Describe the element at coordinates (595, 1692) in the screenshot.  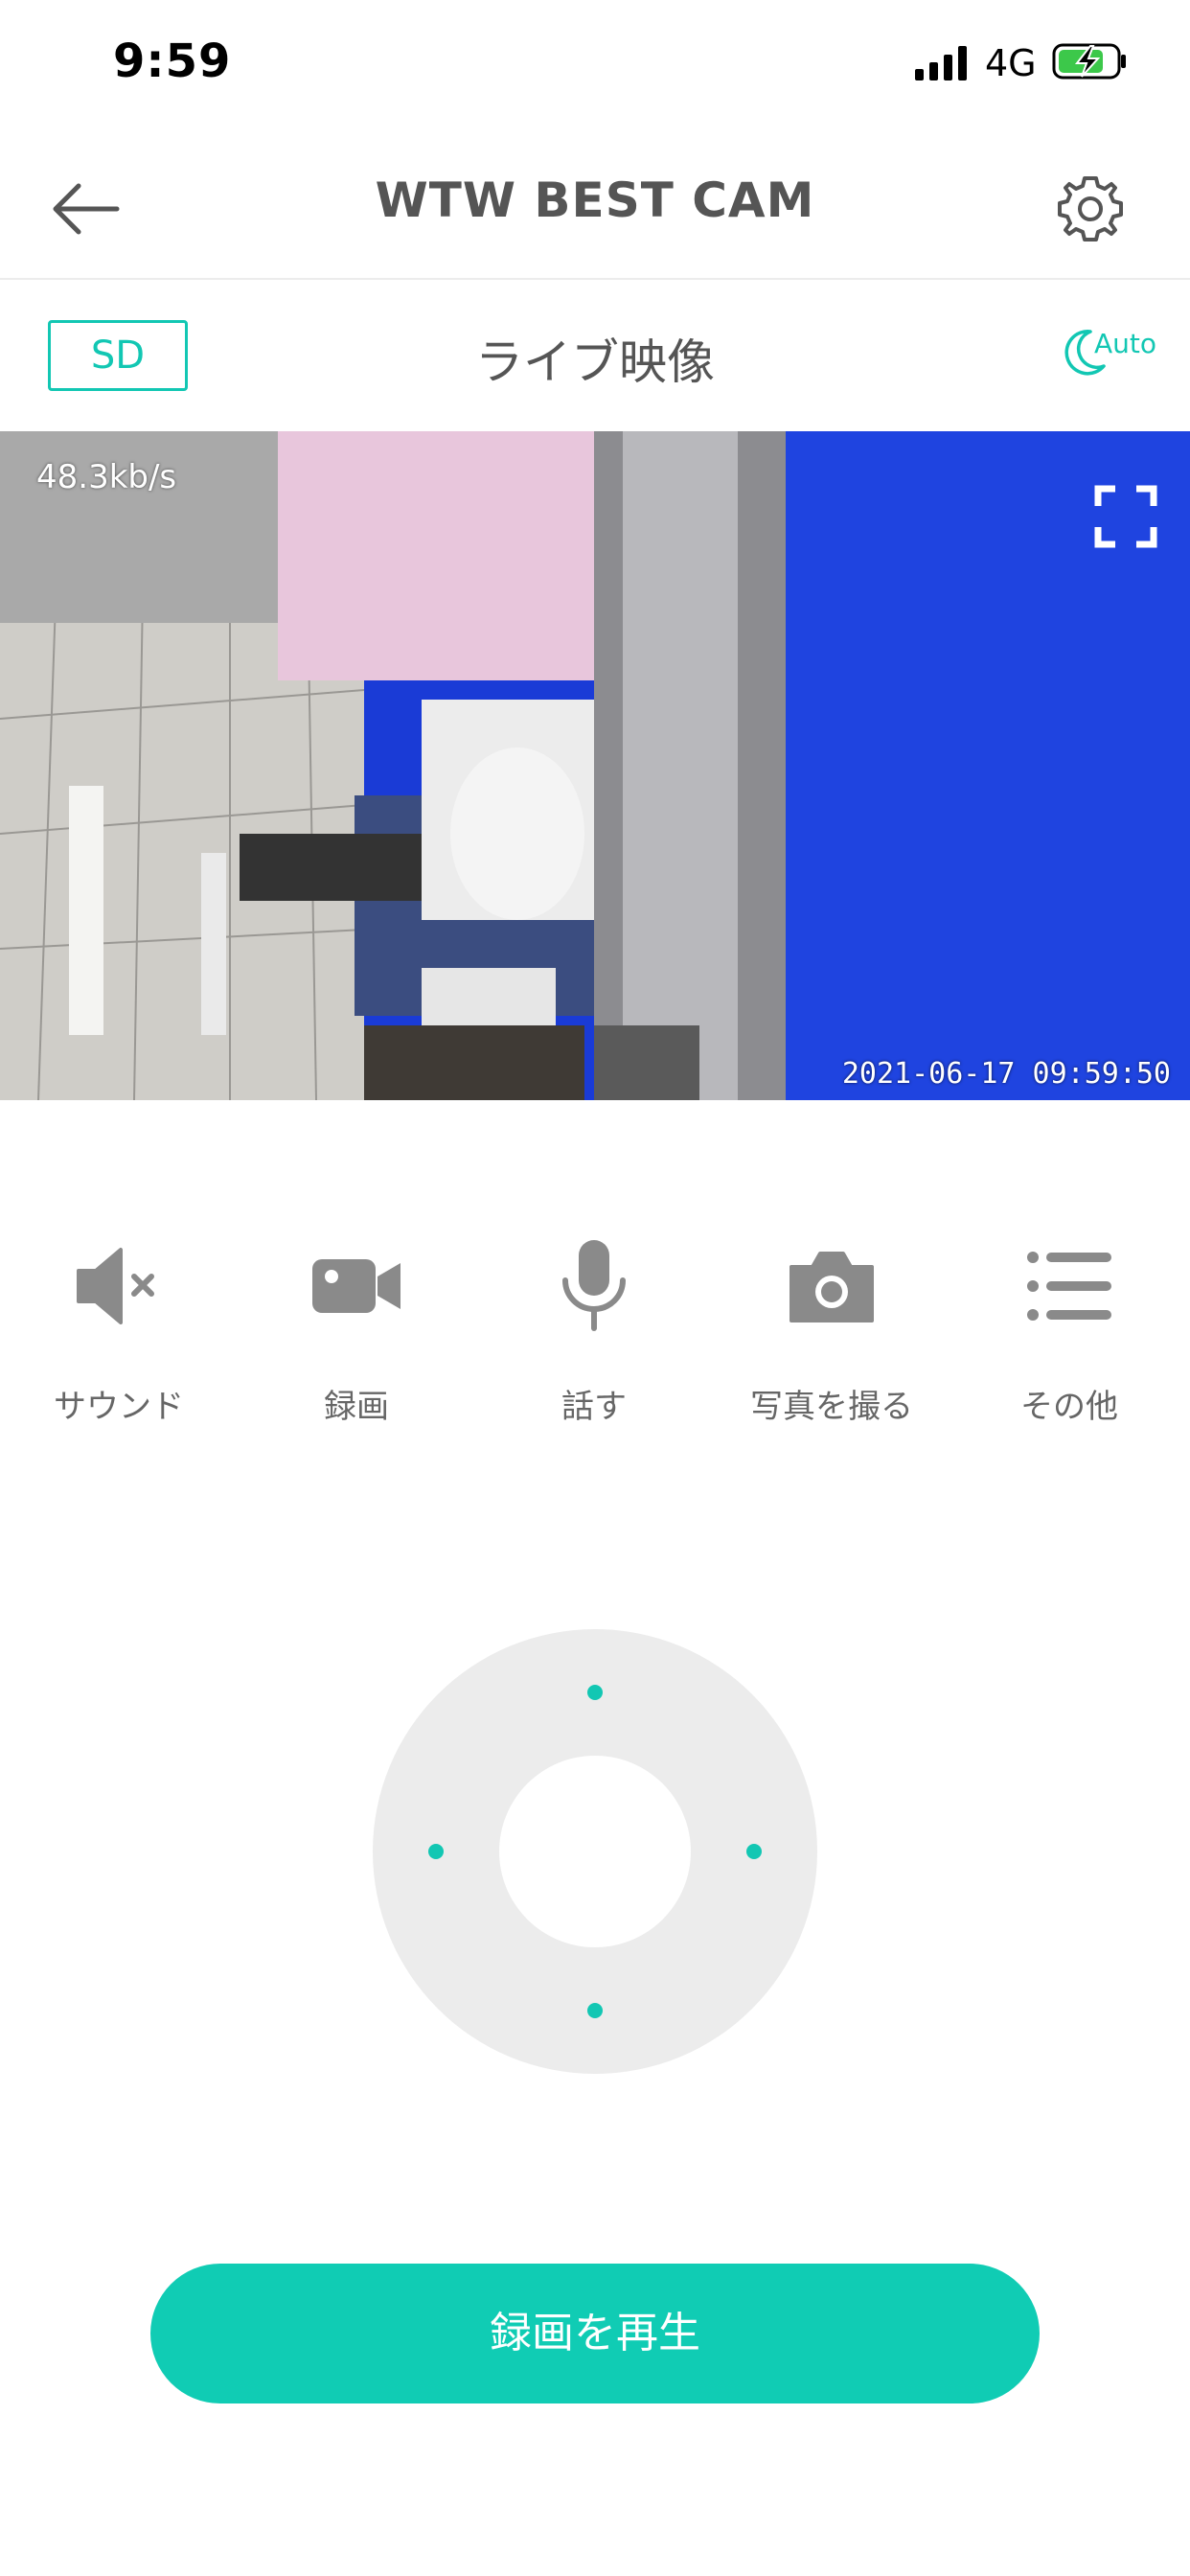
I see `pan-up-indicator` at that location.